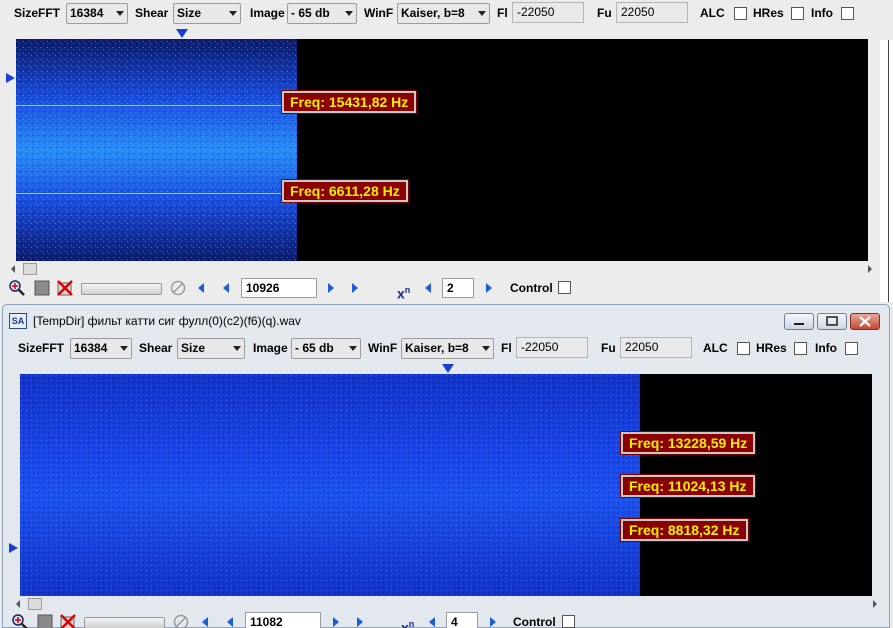 This screenshot has height=628, width=893. I want to click on close-icon, so click(865, 321).